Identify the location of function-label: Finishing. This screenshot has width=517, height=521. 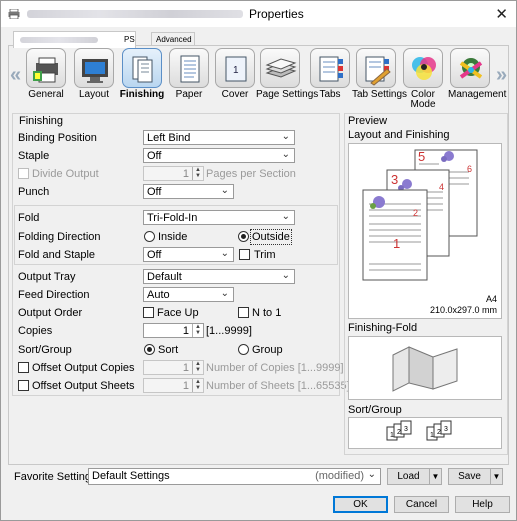
(142, 94).